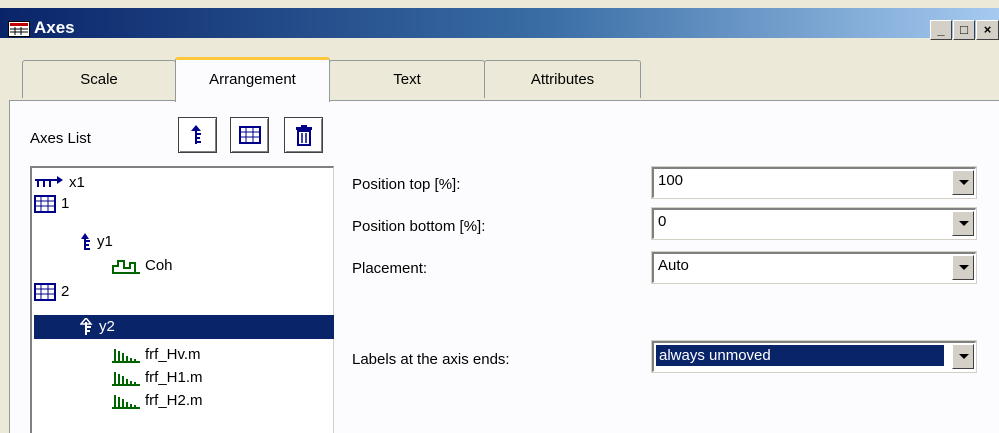 This screenshot has height=433, width=999. I want to click on tree-item-frf-h1: frf_H1.m, so click(157, 378).